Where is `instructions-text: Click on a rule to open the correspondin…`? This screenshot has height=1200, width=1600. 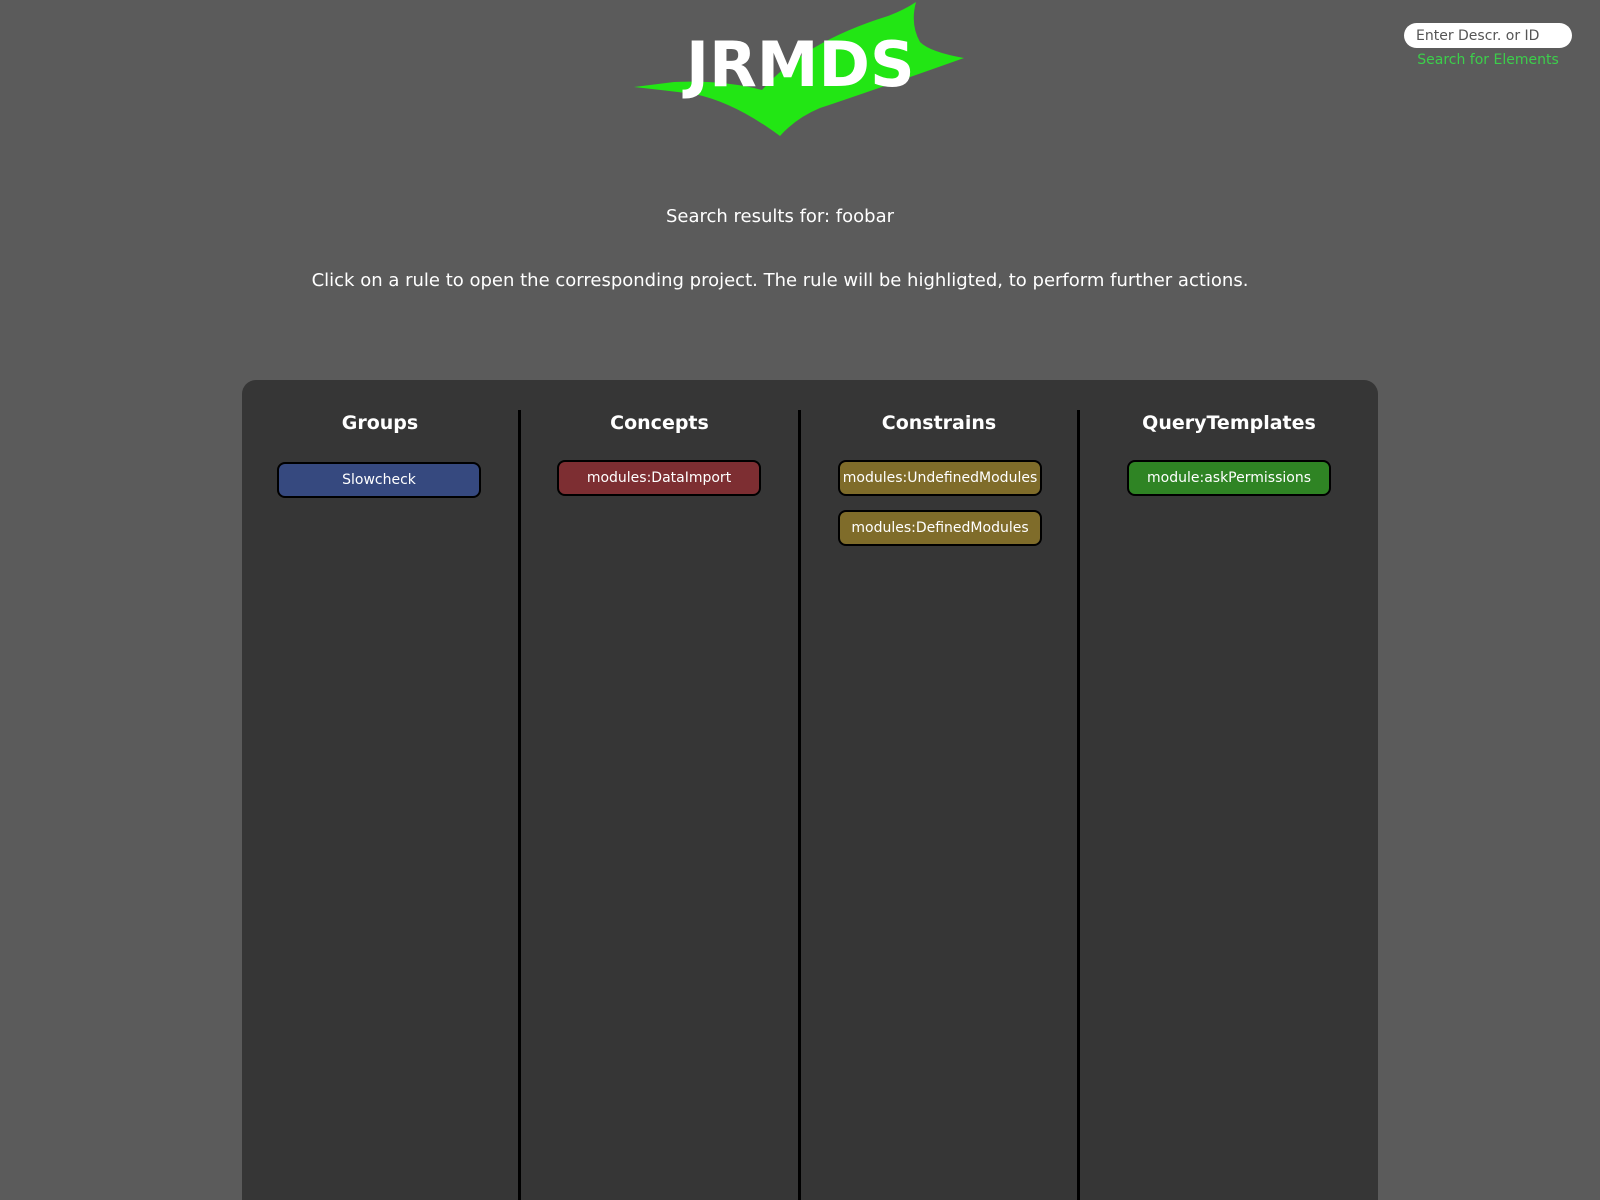
instructions-text: Click on a rule to open the correspondin… is located at coordinates (780, 280).